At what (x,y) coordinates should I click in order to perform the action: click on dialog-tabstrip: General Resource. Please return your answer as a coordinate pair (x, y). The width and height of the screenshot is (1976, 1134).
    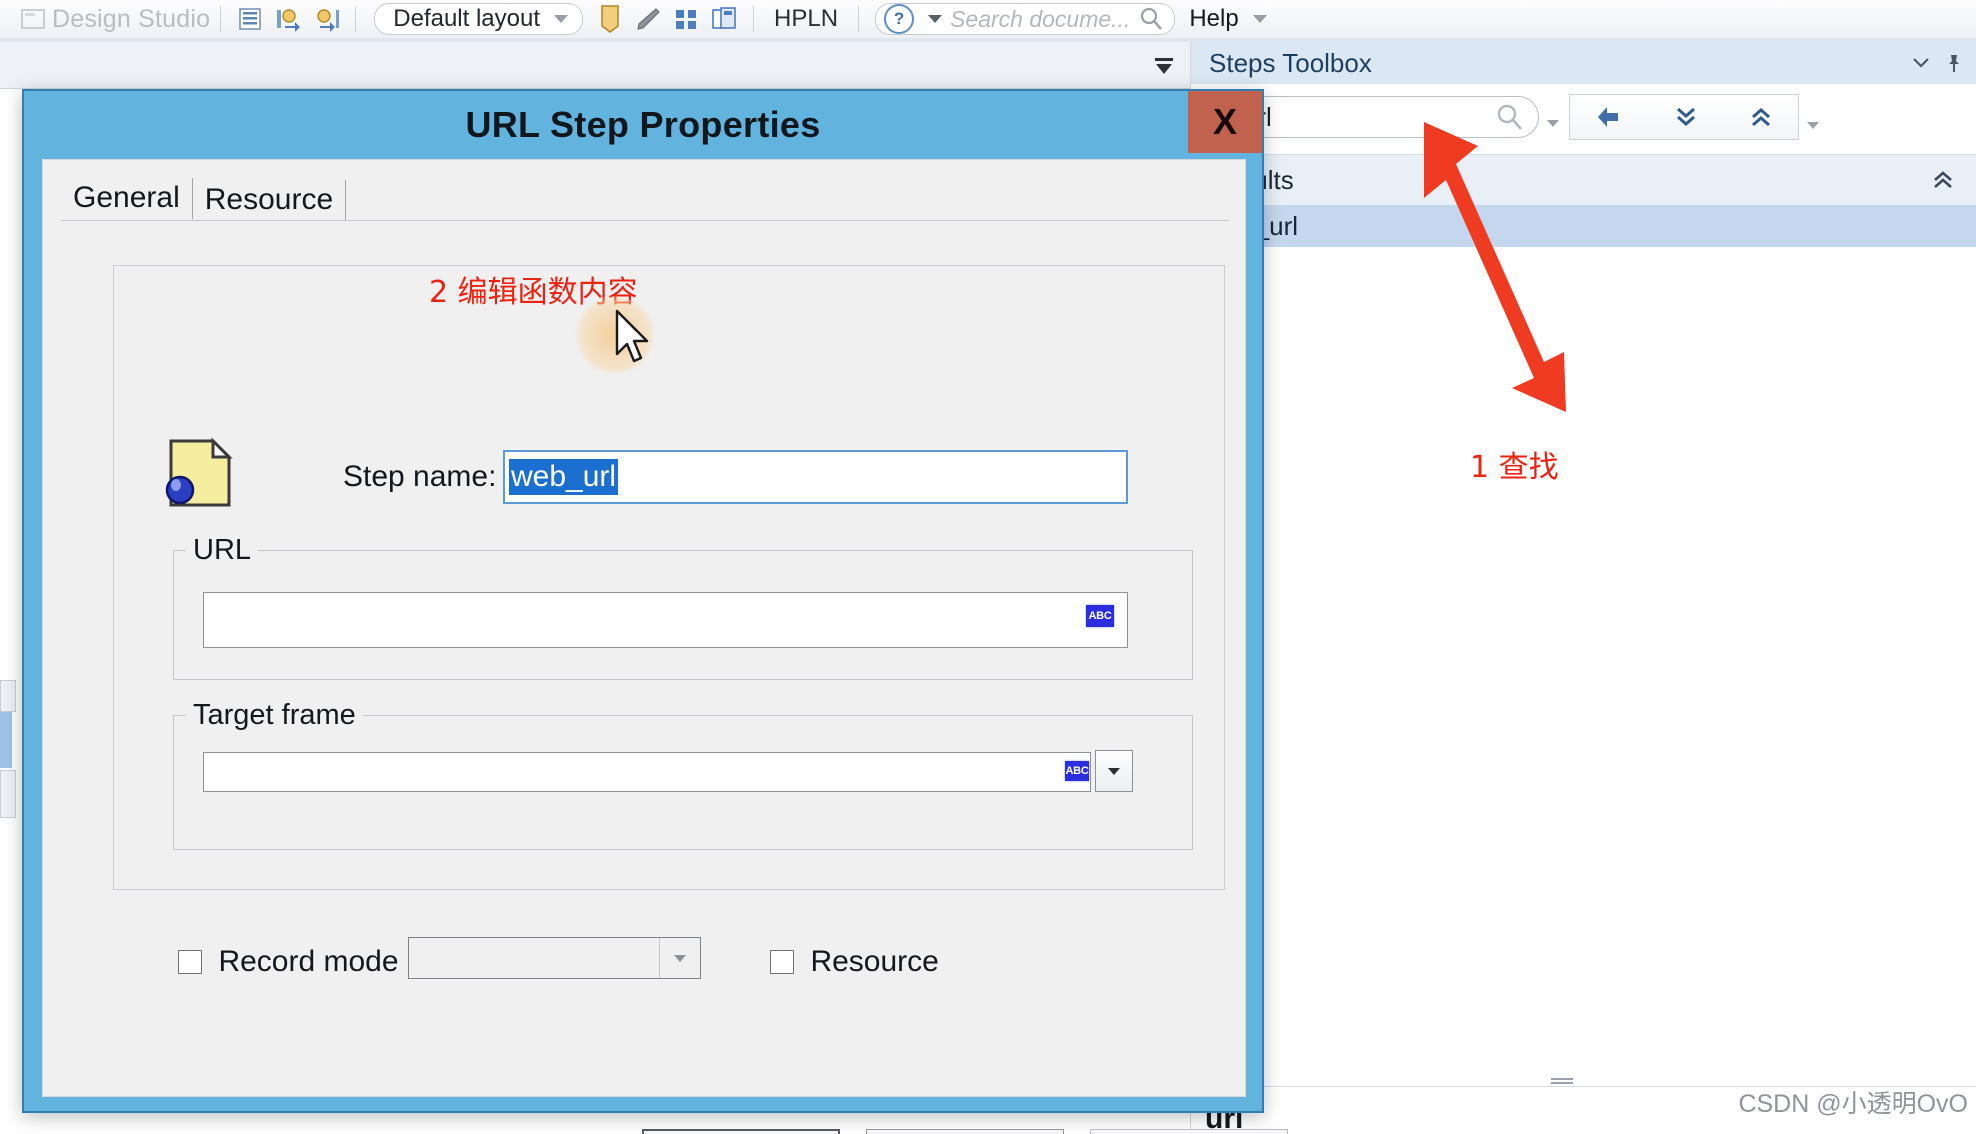
    Looking at the image, I should click on (204, 199).